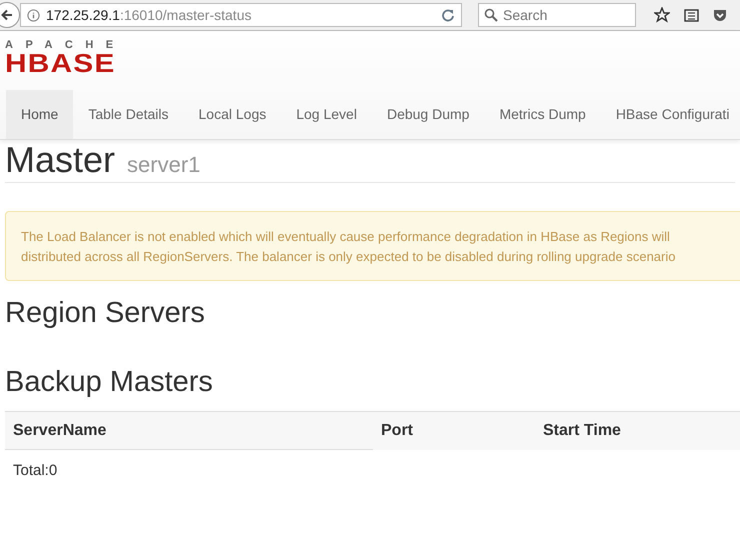 The width and height of the screenshot is (740, 549). I want to click on section-heading: Backup Masters, so click(109, 382).